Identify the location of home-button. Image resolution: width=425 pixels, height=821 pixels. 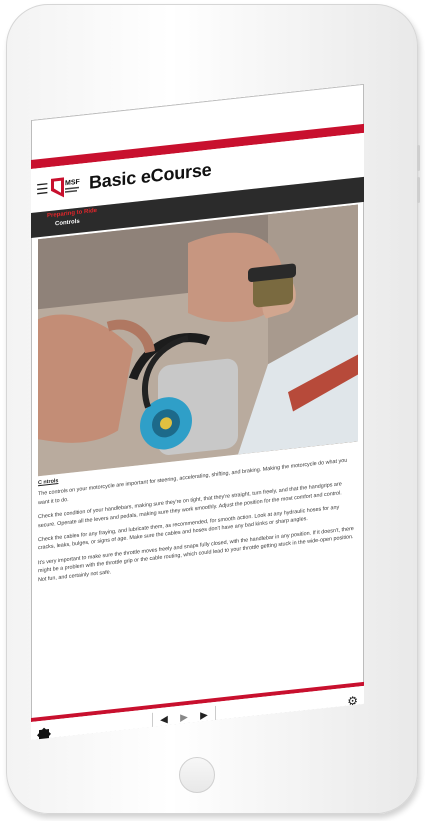
(197, 775).